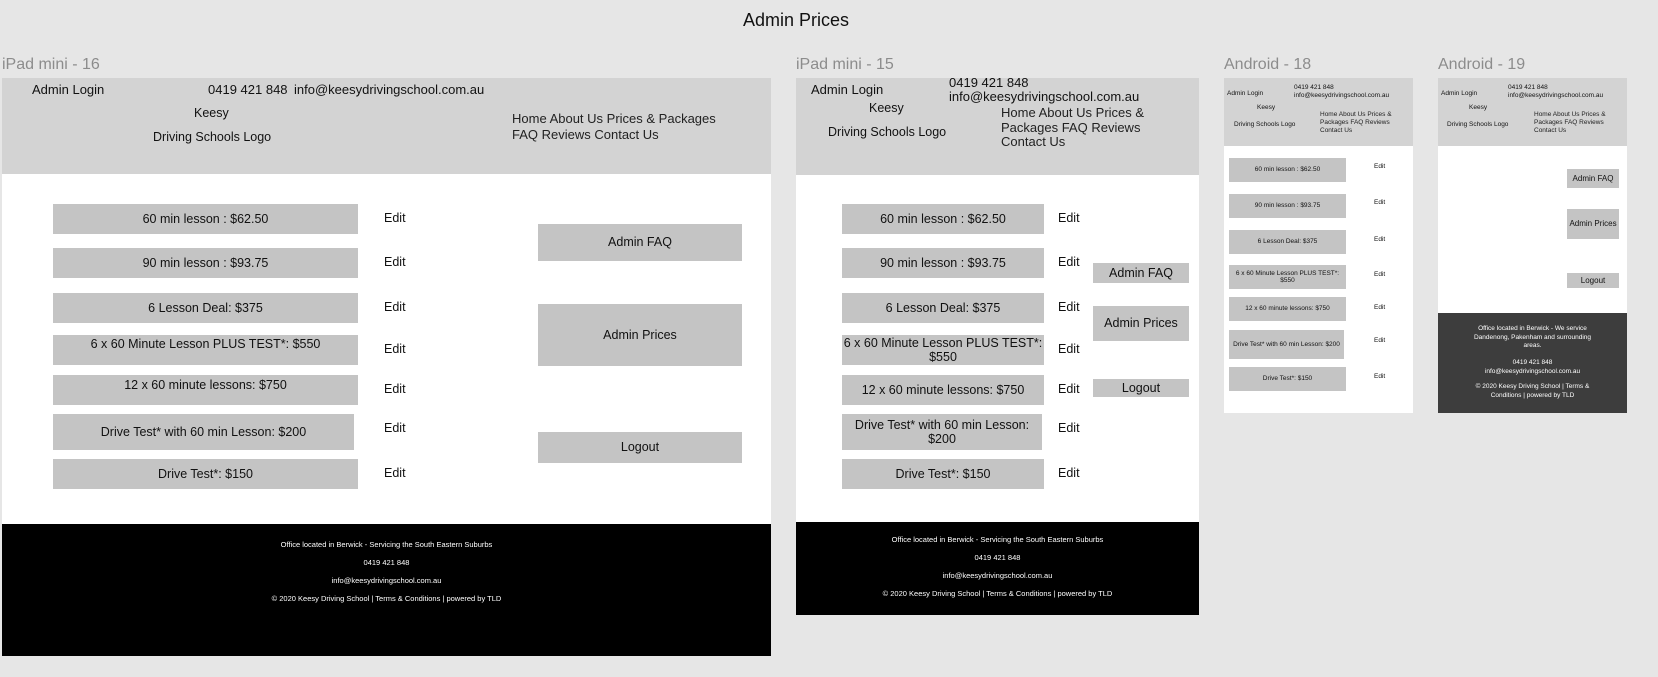 The height and width of the screenshot is (677, 1658). I want to click on frame-label-ipad-mini-15: iPad mini - 15, so click(845, 64).